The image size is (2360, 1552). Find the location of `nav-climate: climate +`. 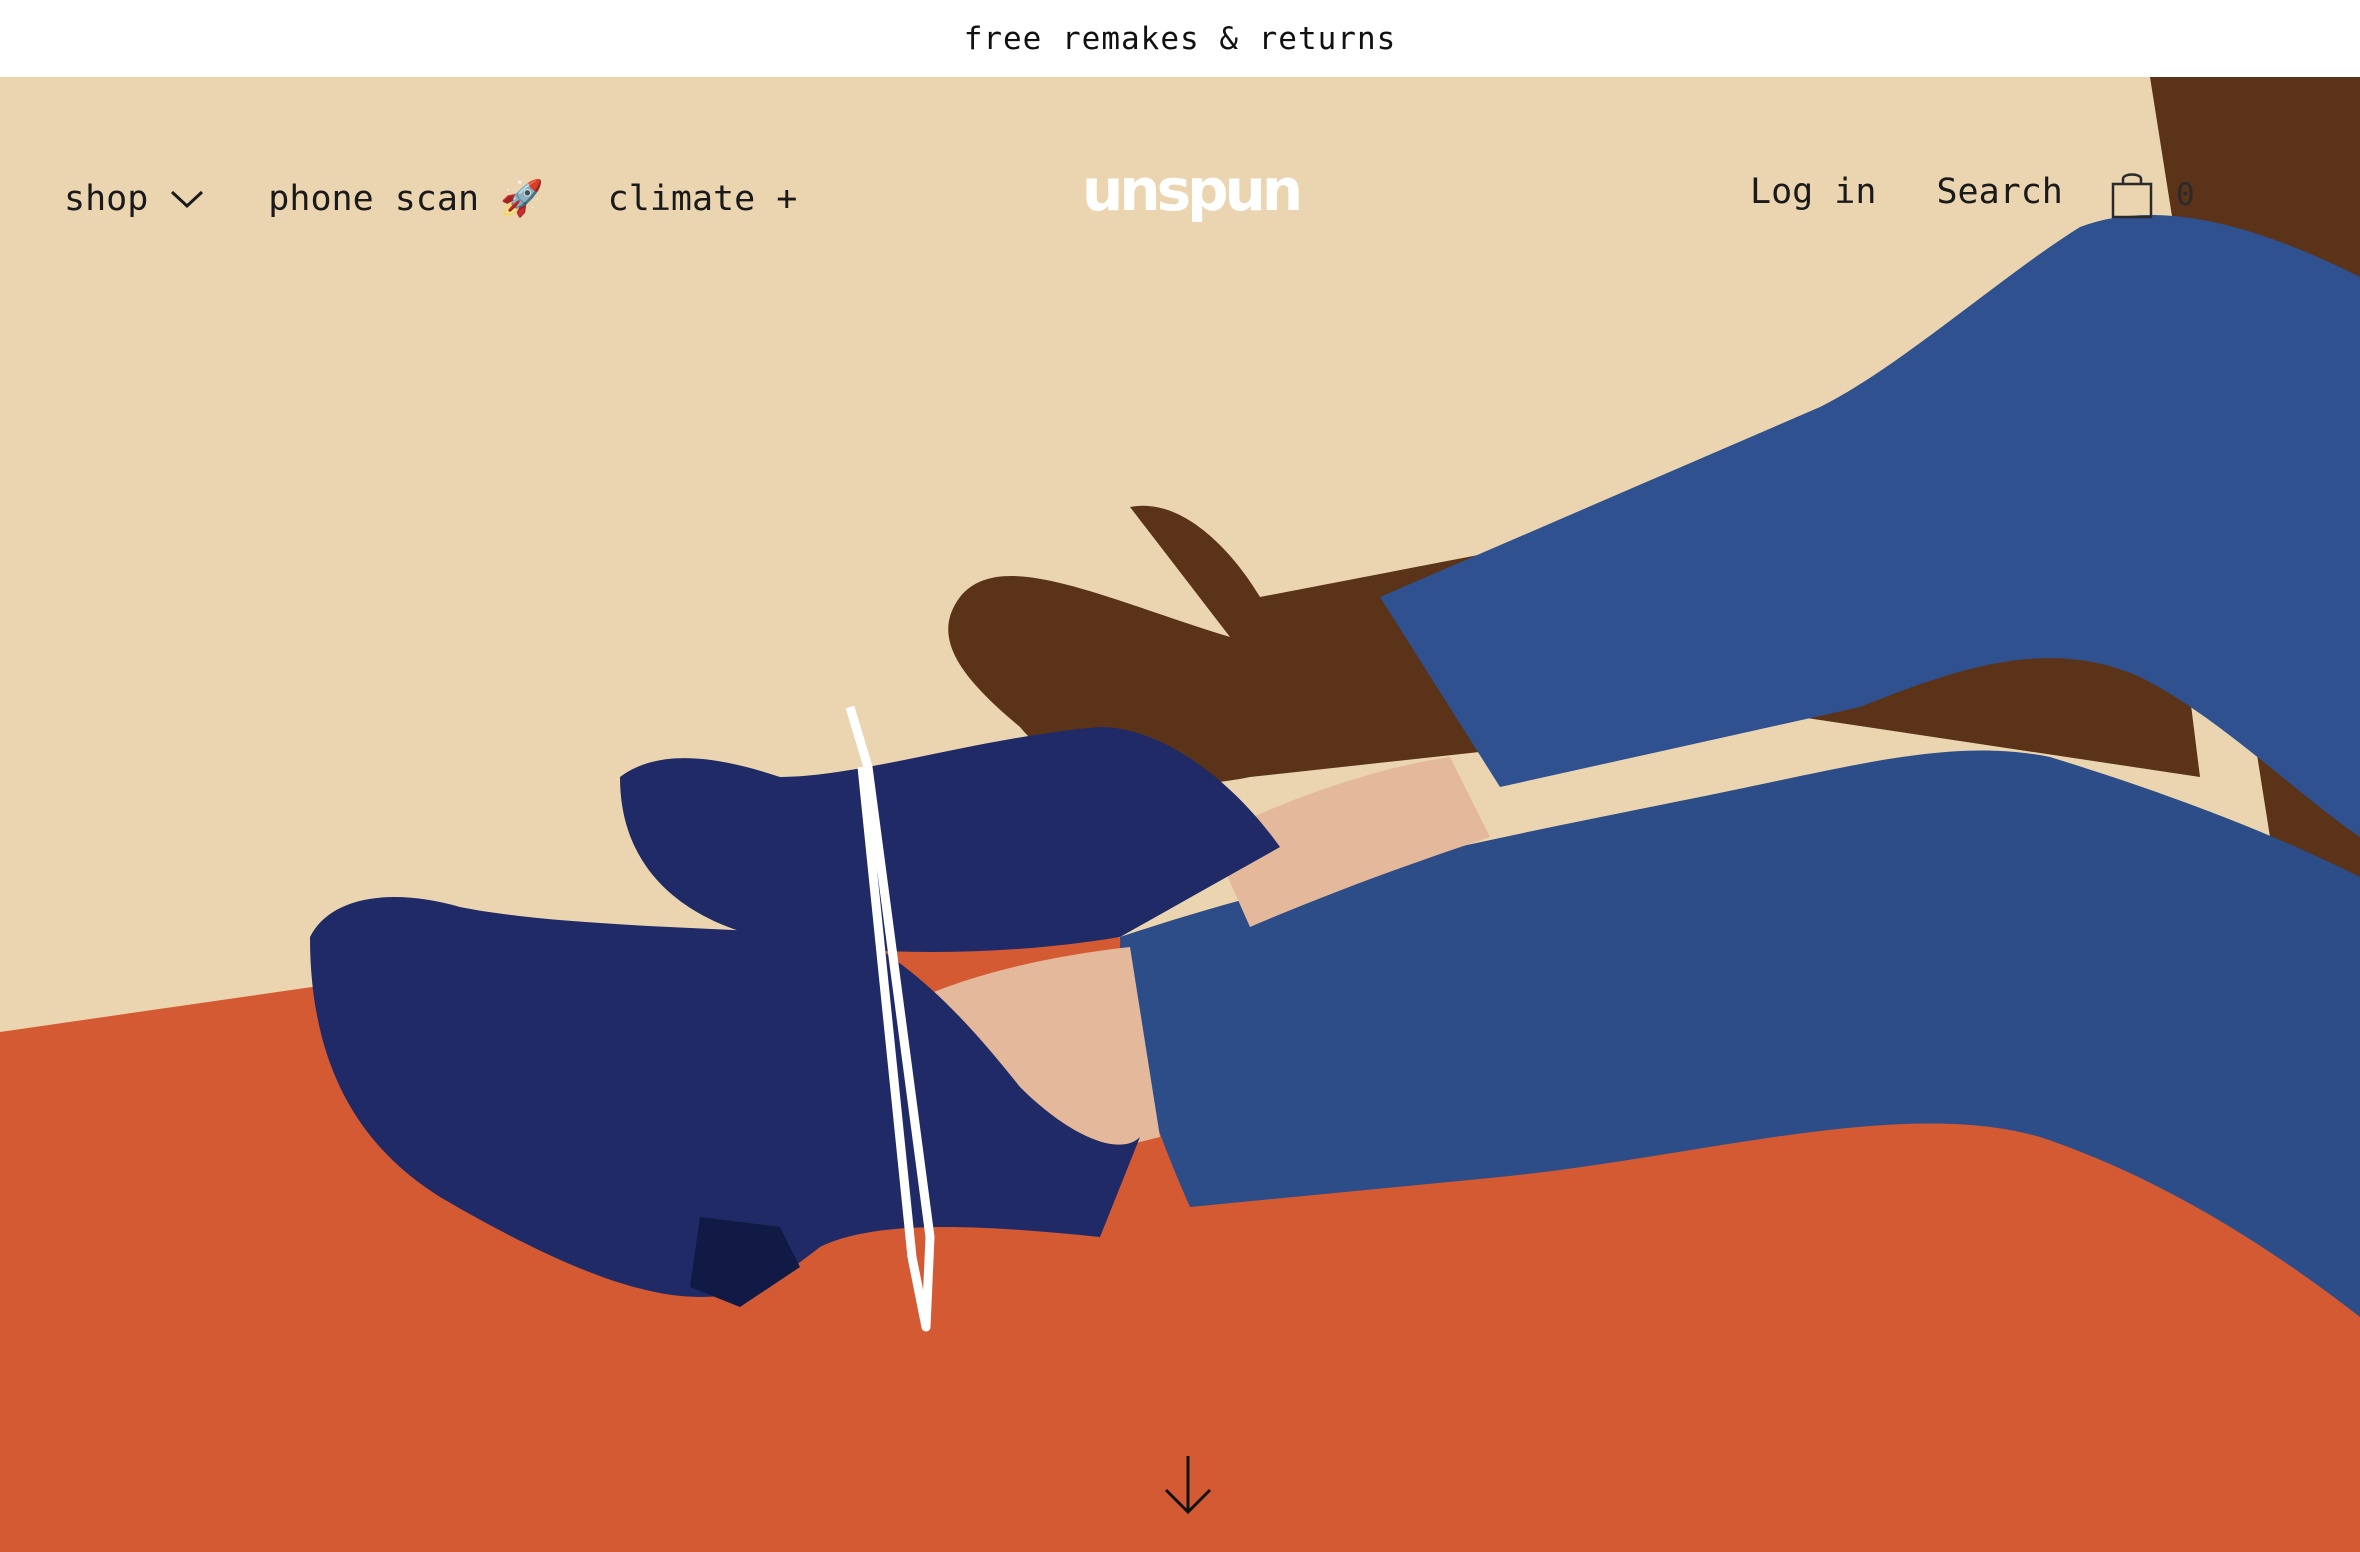

nav-climate: climate + is located at coordinates (703, 199).